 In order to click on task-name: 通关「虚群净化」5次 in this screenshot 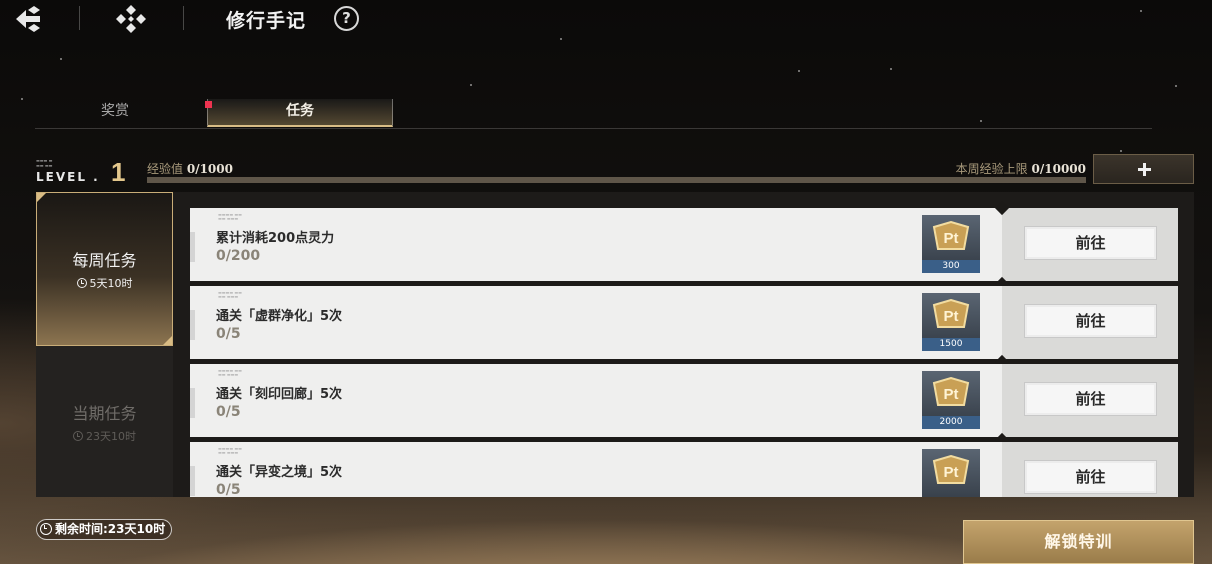, I will do `click(279, 316)`.